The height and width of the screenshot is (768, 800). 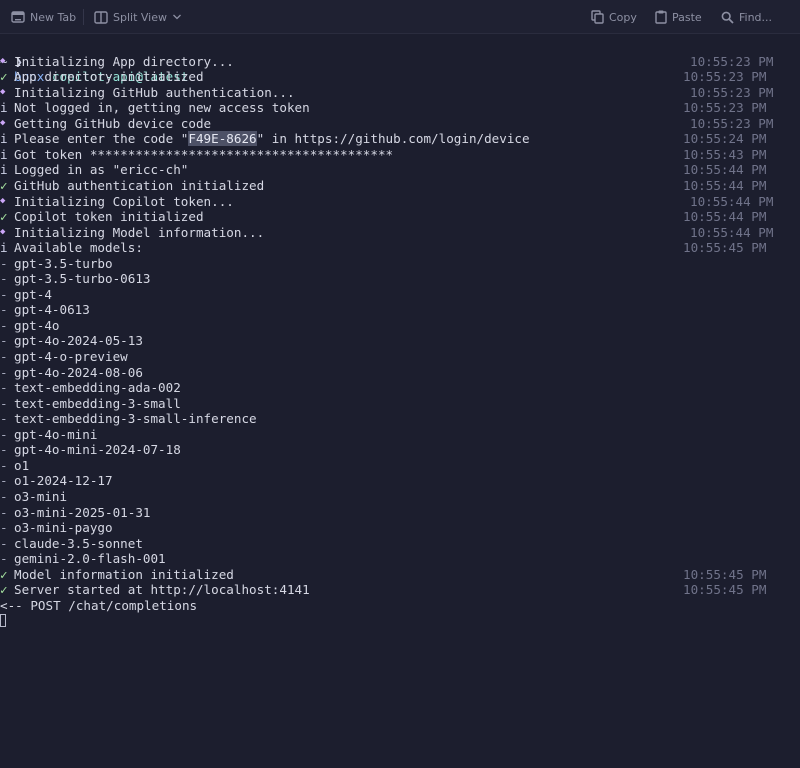 I want to click on log-message: Copilot token initialized, so click(x=109, y=217).